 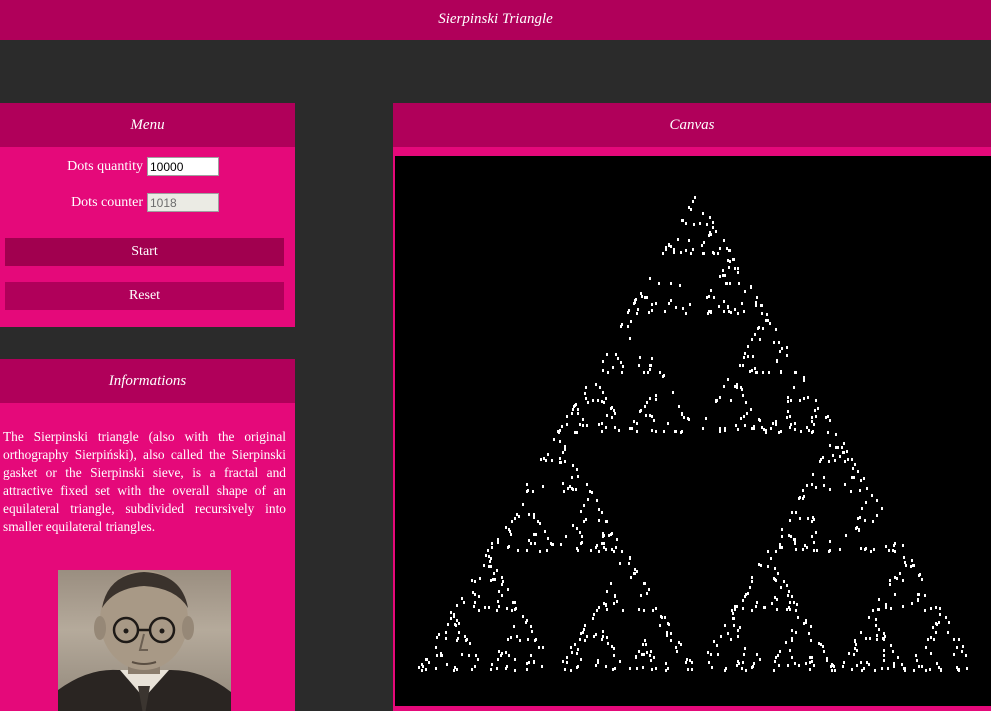 I want to click on dots-quantity-input, so click(x=183, y=166).